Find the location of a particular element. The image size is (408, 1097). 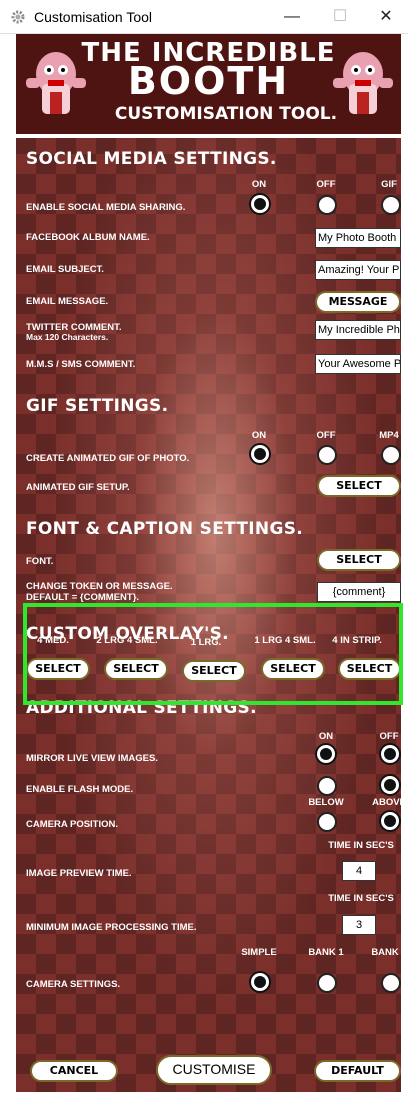

font-select-button: SELECT is located at coordinates (359, 560).